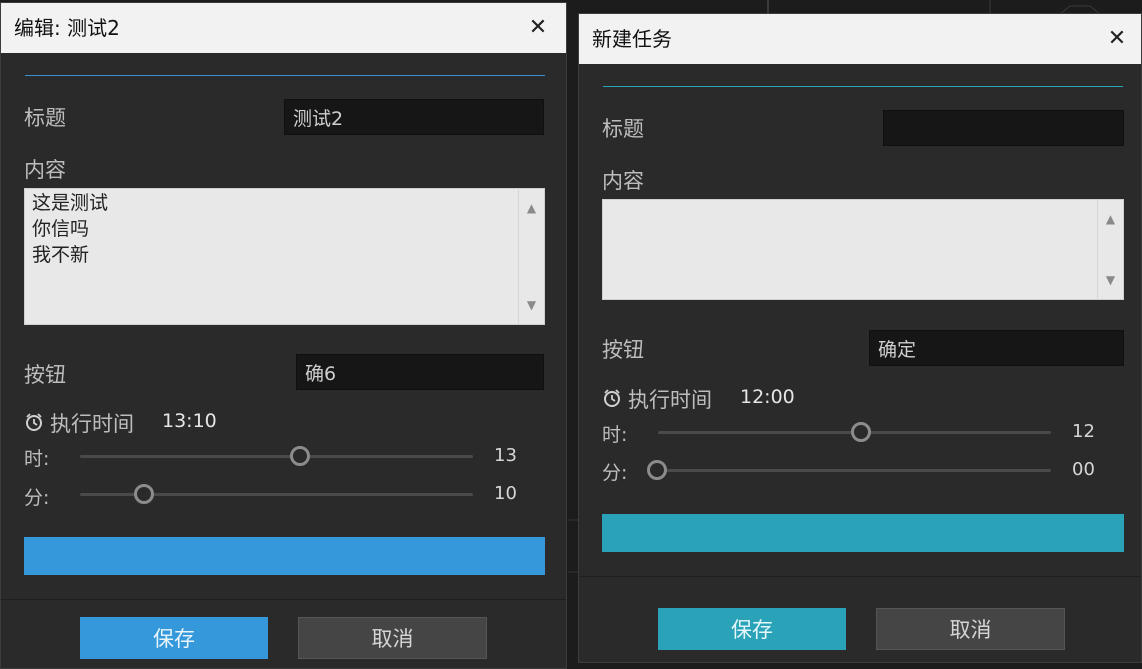 The width and height of the screenshot is (1142, 669). I want to click on title-input: 测试2, so click(414, 117).